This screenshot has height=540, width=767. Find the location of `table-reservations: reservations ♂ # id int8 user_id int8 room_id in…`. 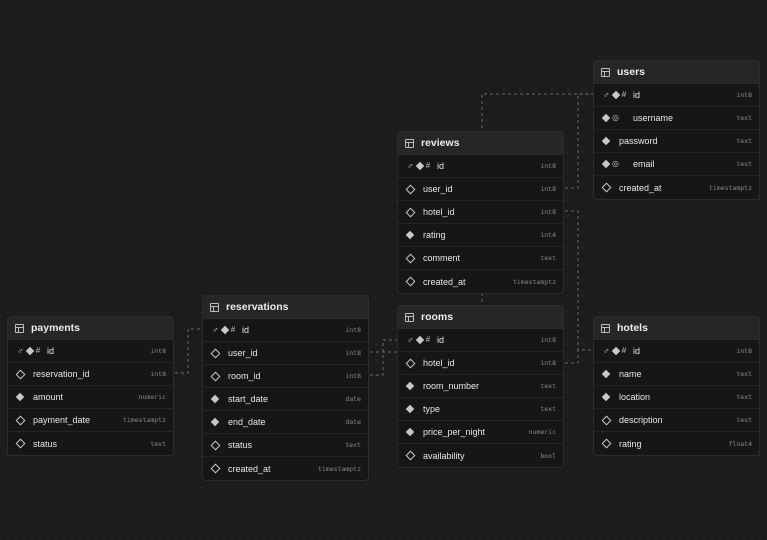

table-reservations: reservations ♂ # id int8 user_id int8 room_id in… is located at coordinates (285, 388).